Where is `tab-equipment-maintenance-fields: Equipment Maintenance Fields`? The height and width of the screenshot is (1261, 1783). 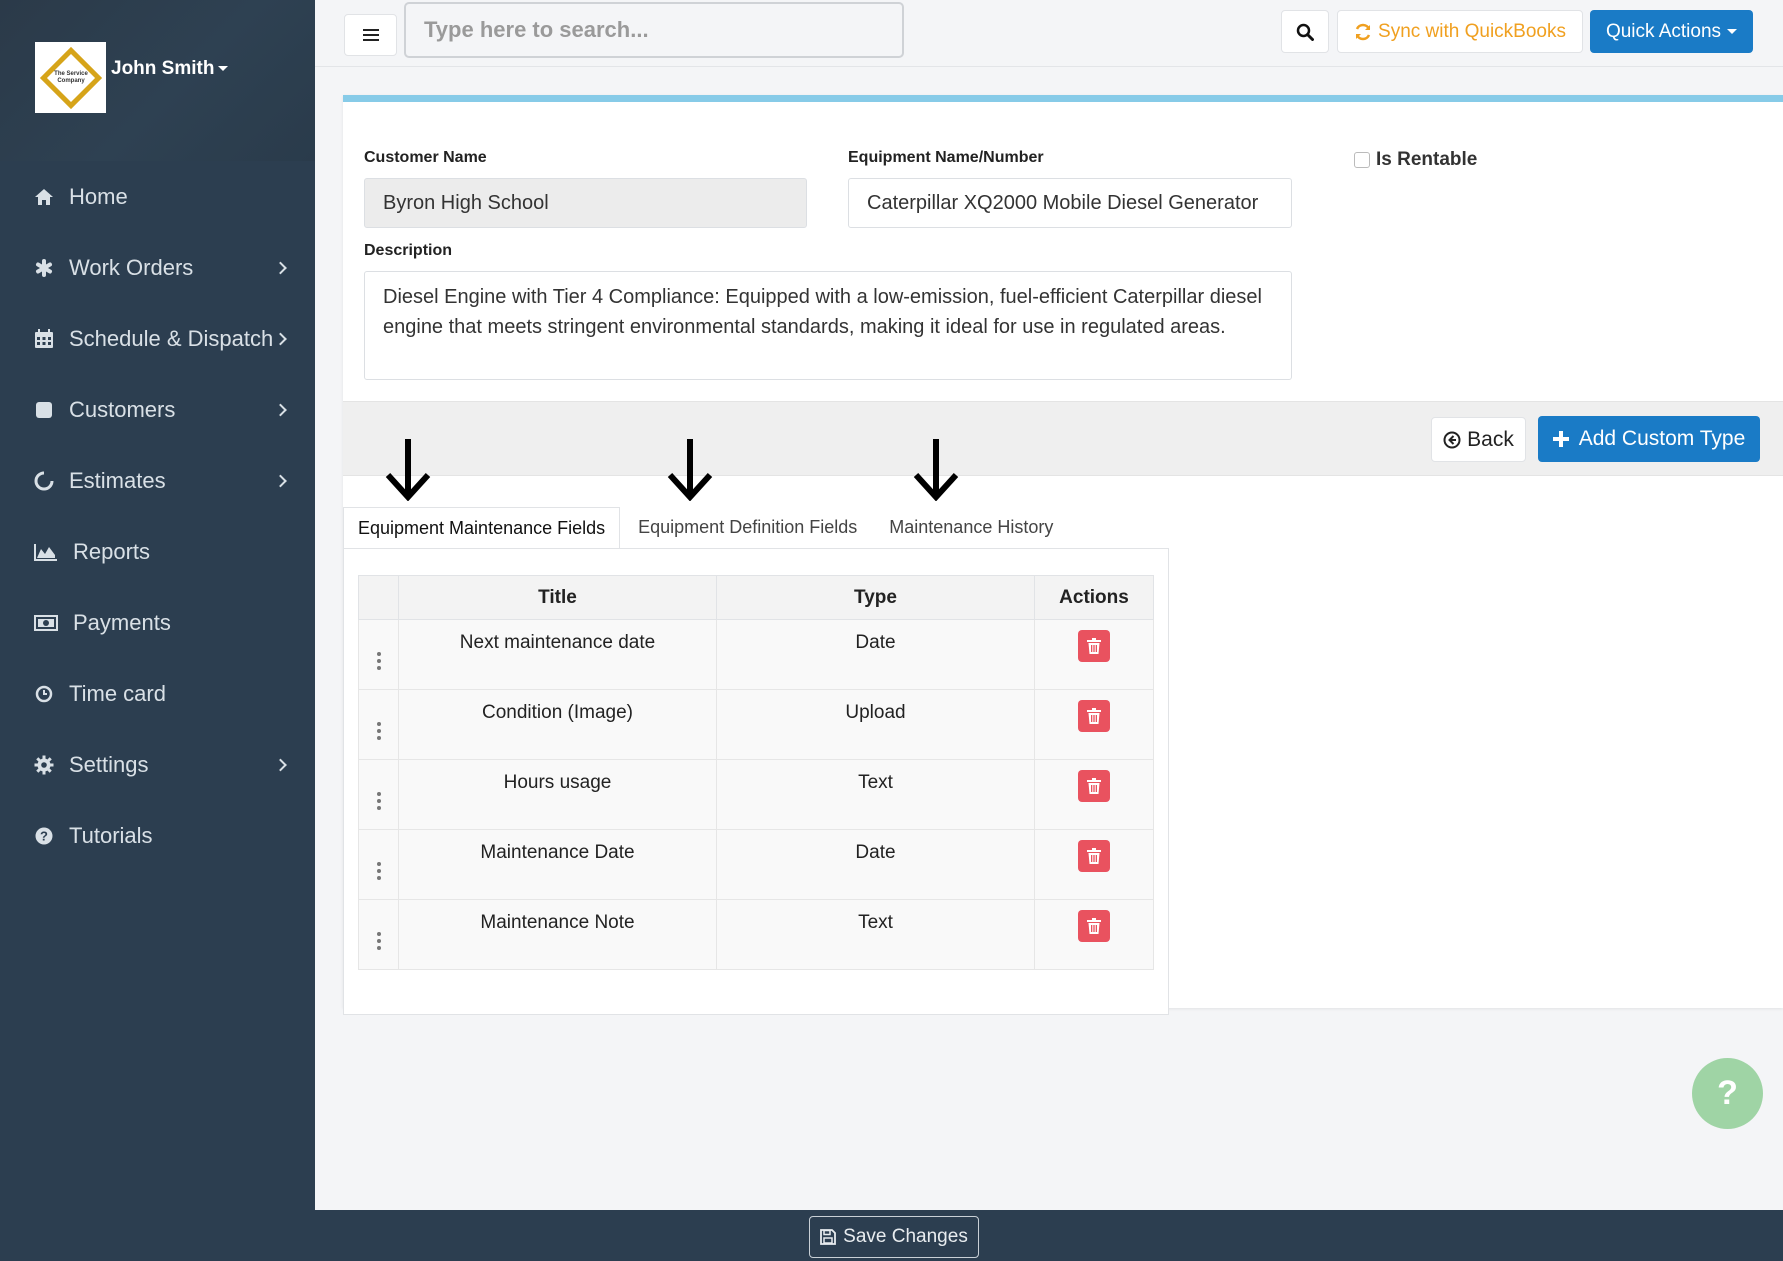
tab-equipment-maintenance-fields: Equipment Maintenance Fields is located at coordinates (482, 527).